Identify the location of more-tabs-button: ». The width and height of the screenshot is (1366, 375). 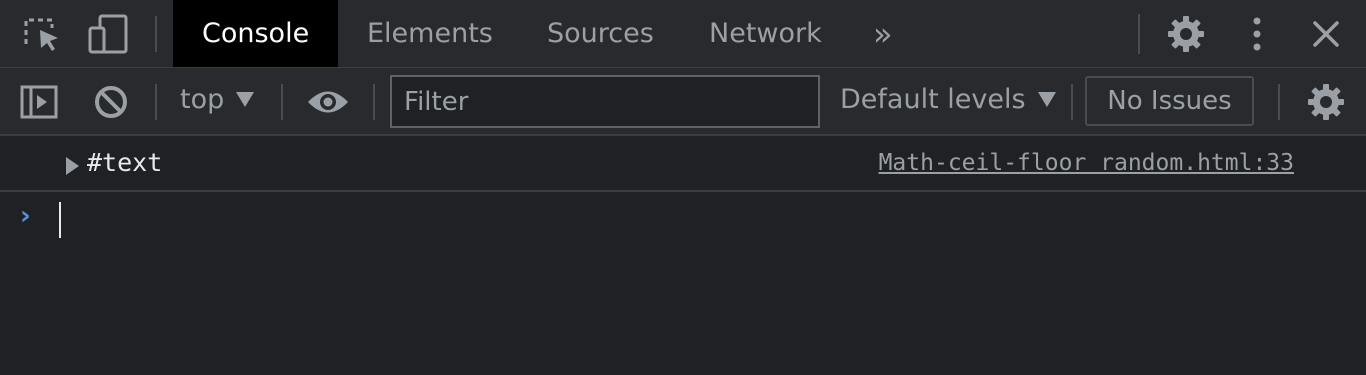
(883, 33).